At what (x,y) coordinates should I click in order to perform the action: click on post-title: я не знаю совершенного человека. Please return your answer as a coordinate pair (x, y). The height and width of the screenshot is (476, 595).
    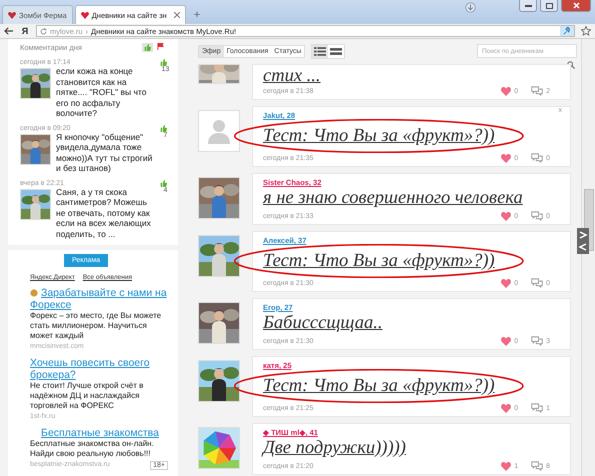
    Looking at the image, I should click on (393, 198).